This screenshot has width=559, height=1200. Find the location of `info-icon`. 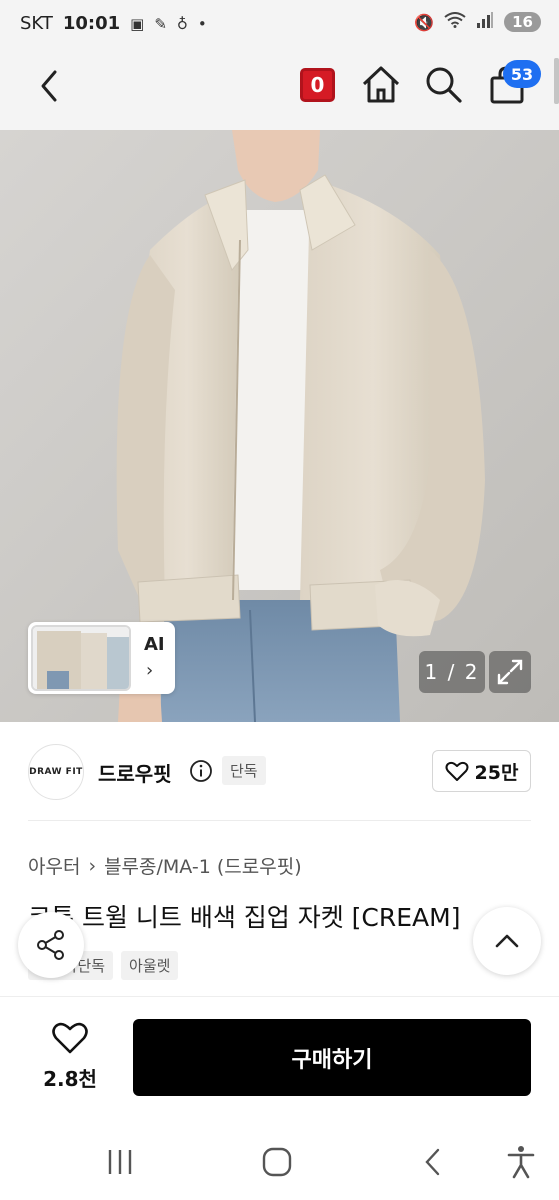

info-icon is located at coordinates (201, 771).